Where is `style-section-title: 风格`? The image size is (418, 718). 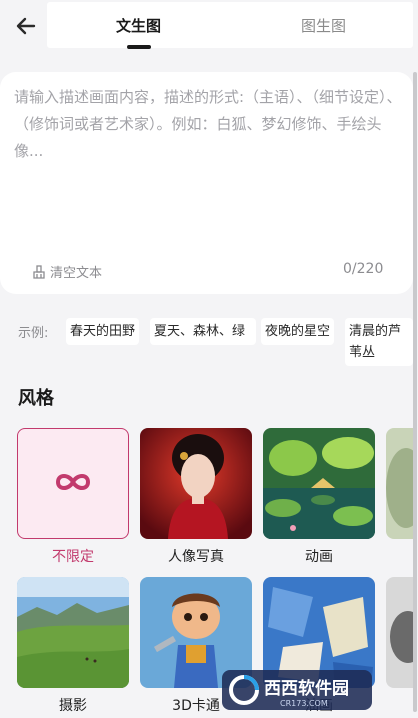
style-section-title: 风格 is located at coordinates (36, 398).